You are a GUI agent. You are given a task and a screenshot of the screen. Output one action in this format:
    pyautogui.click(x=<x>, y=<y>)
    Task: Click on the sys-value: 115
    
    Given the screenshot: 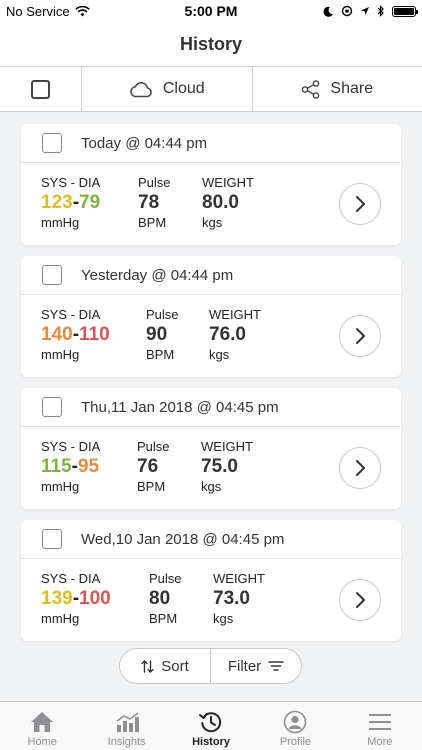 What is the action you would take?
    pyautogui.click(x=56, y=466)
    